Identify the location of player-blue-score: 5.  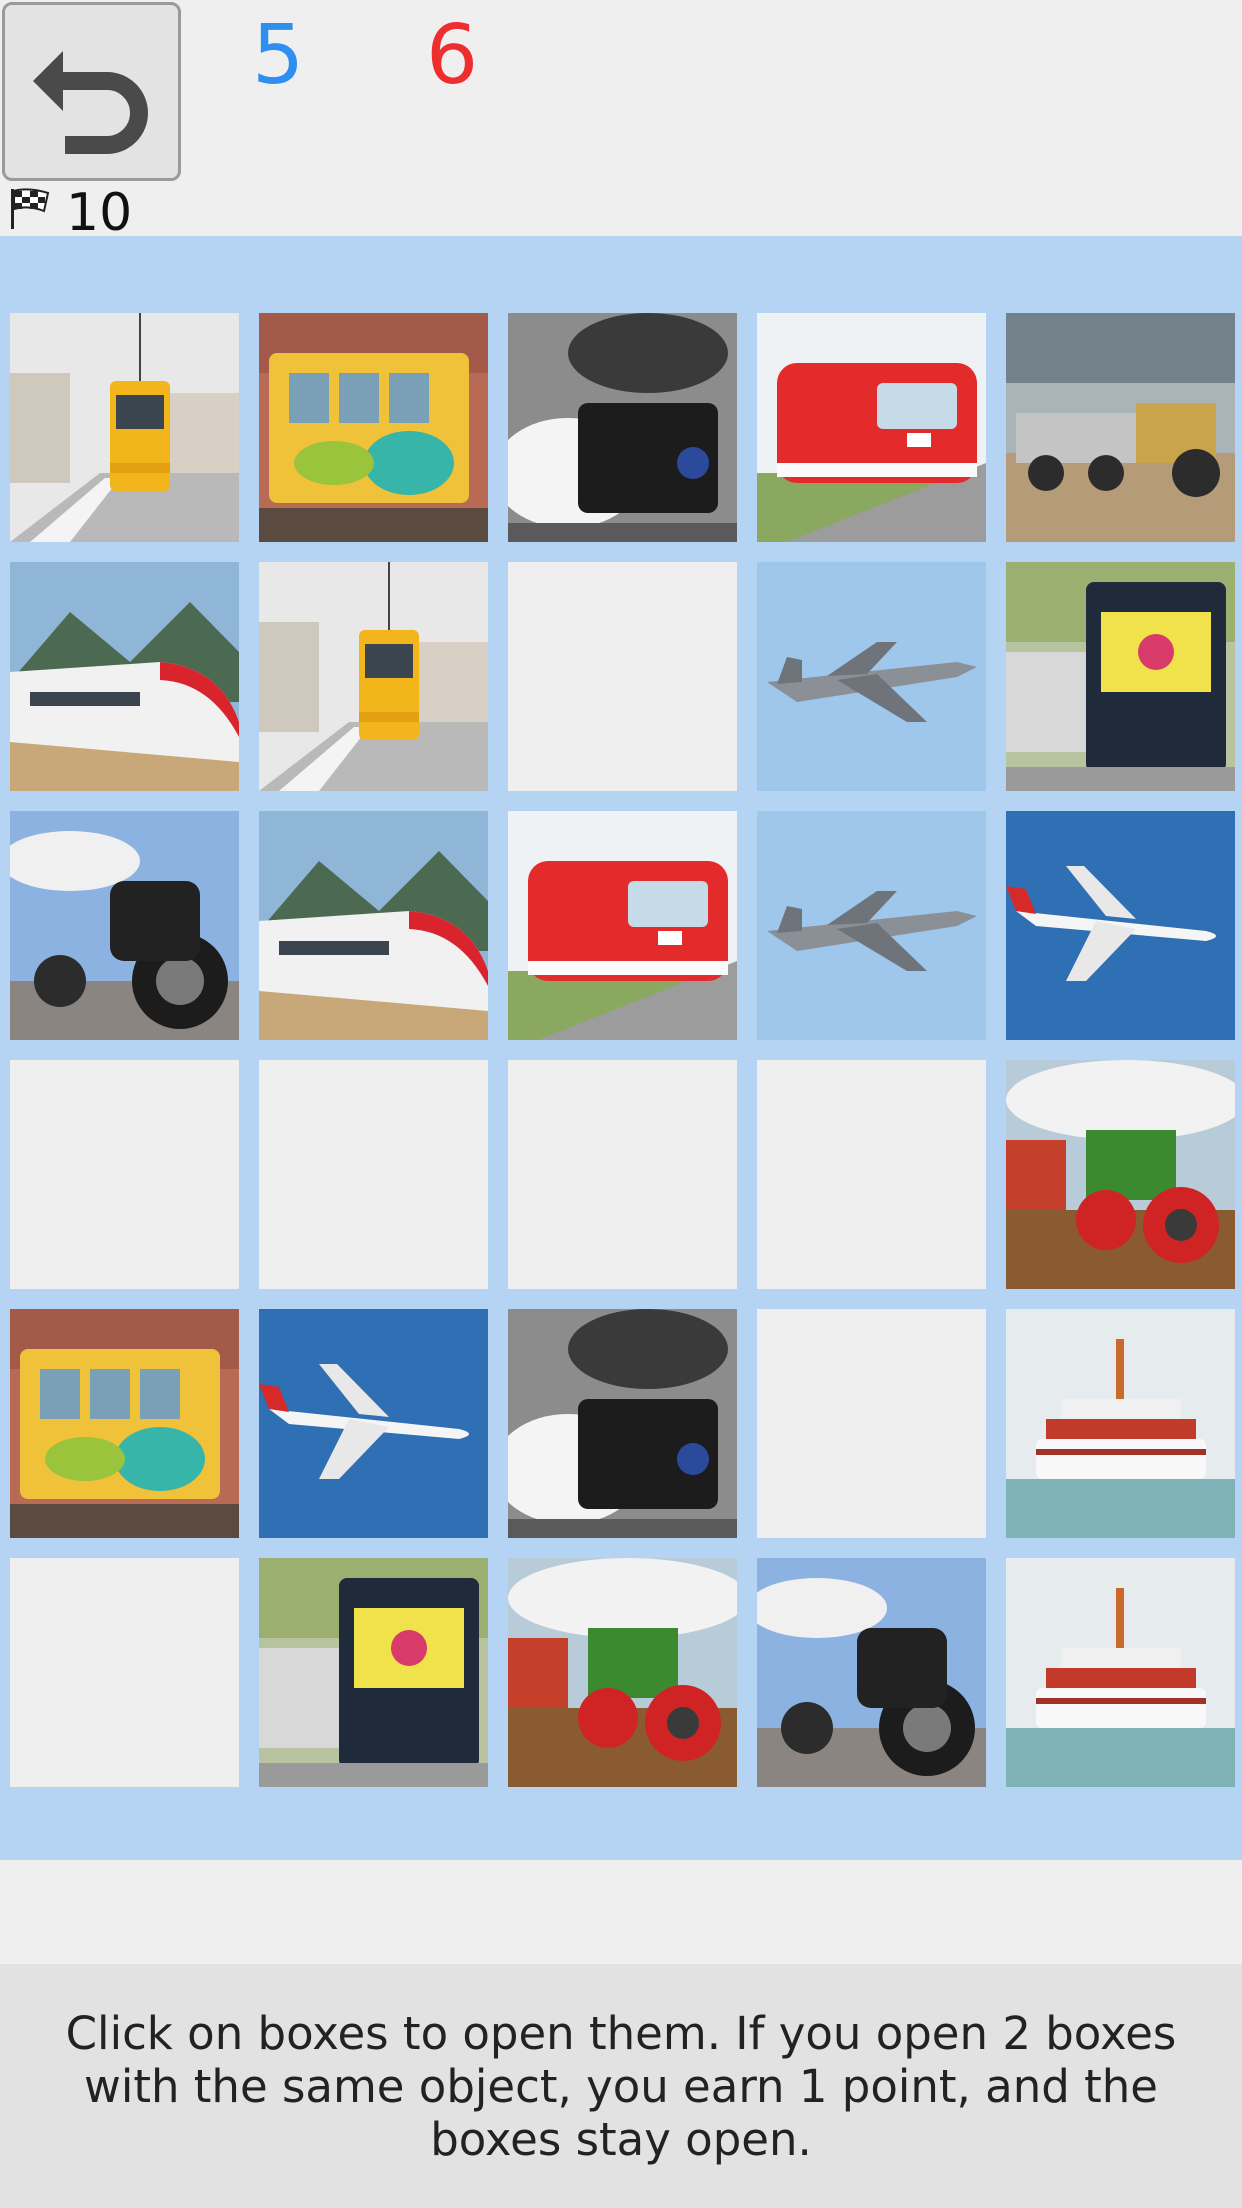
(278, 55).